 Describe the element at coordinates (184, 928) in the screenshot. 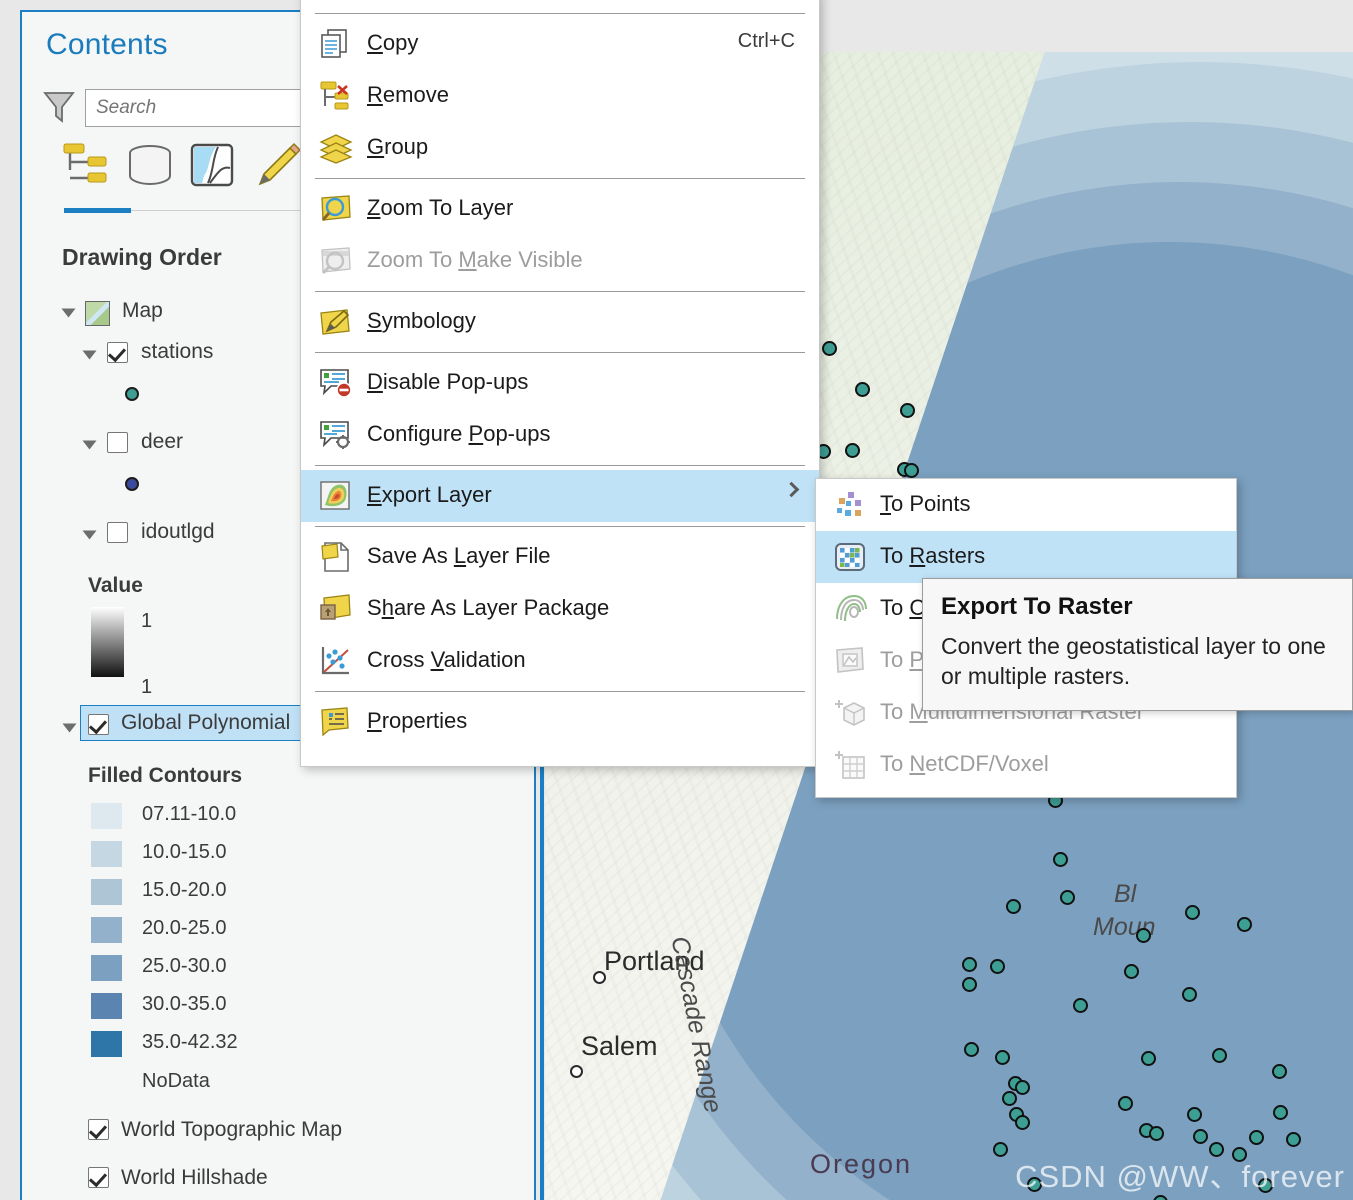

I see `legend-label: 20.0-25.0` at that location.